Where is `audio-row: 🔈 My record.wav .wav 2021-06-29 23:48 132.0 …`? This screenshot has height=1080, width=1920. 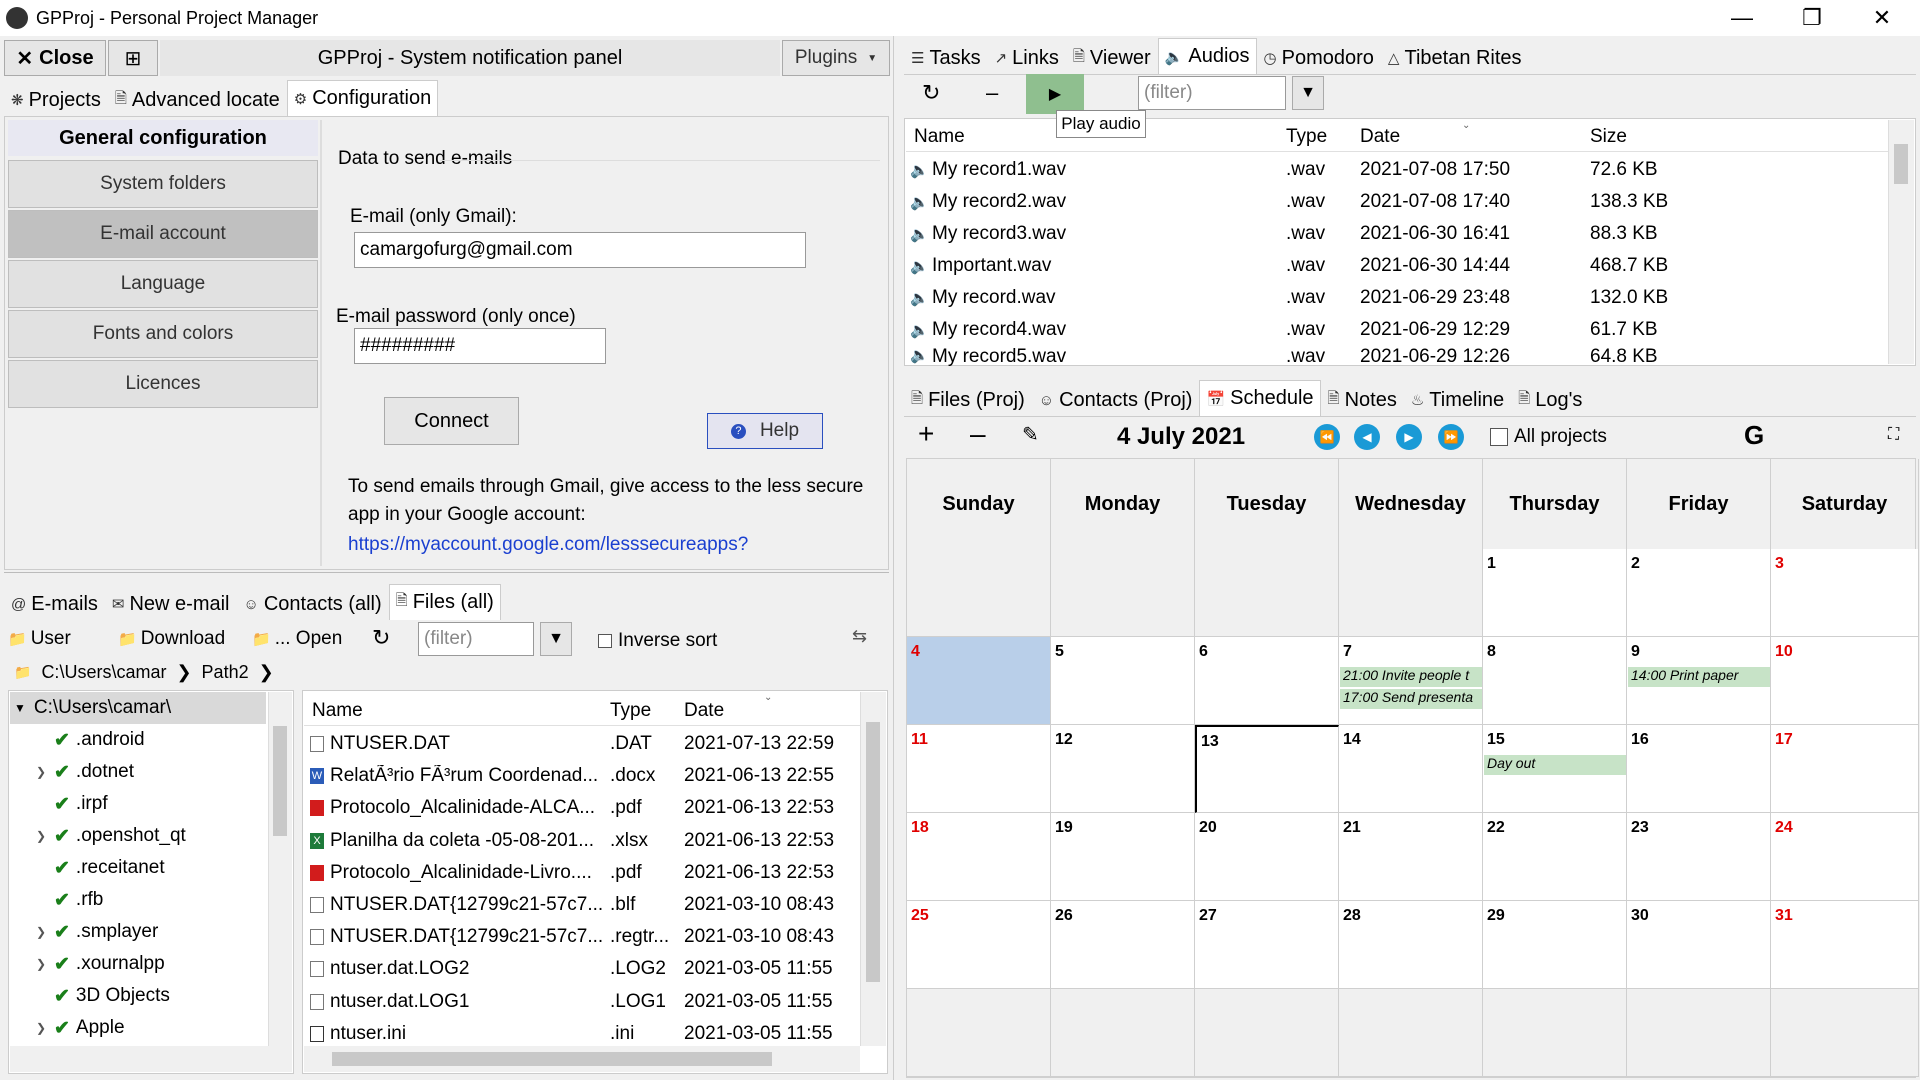
audio-row: 🔈 My record.wav .wav 2021-06-29 23:48 132.0 … is located at coordinates (1397, 298).